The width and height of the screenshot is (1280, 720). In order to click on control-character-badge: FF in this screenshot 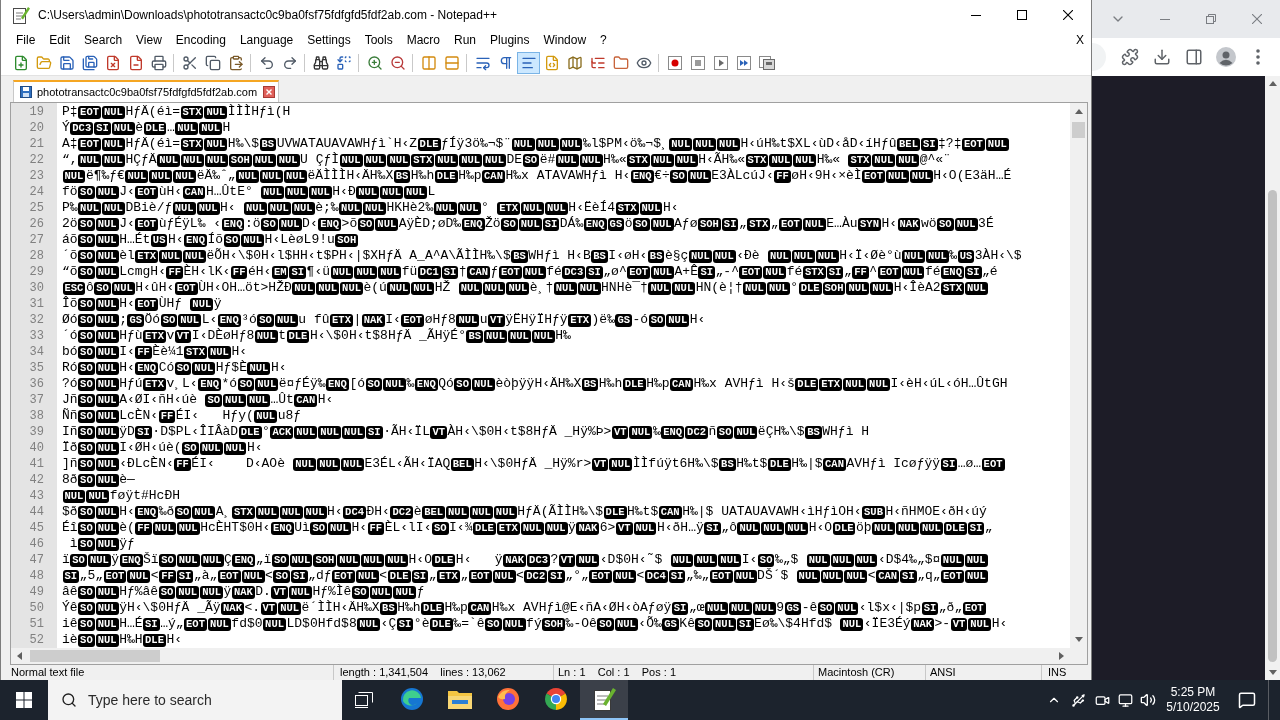, I will do `click(167, 416)`.